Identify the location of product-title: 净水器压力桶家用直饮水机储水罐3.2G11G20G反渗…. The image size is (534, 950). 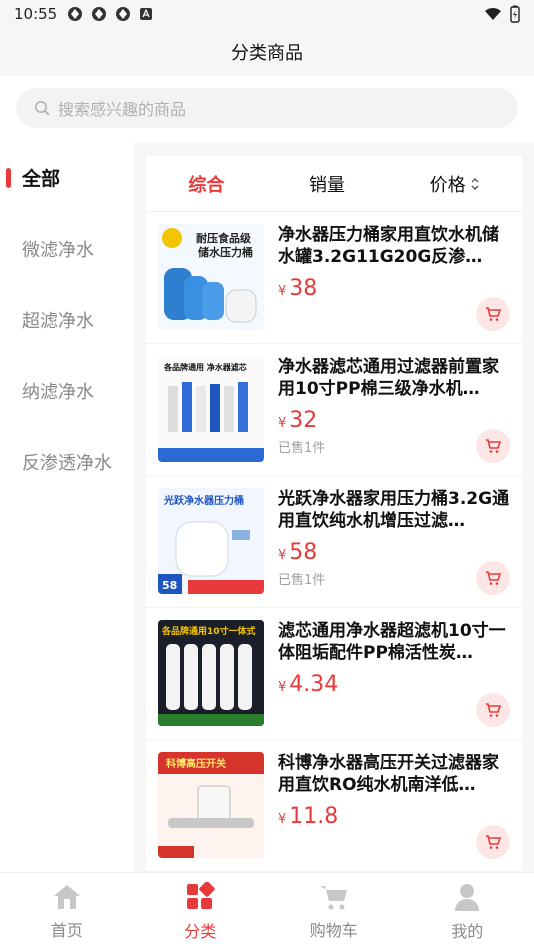
(388, 246).